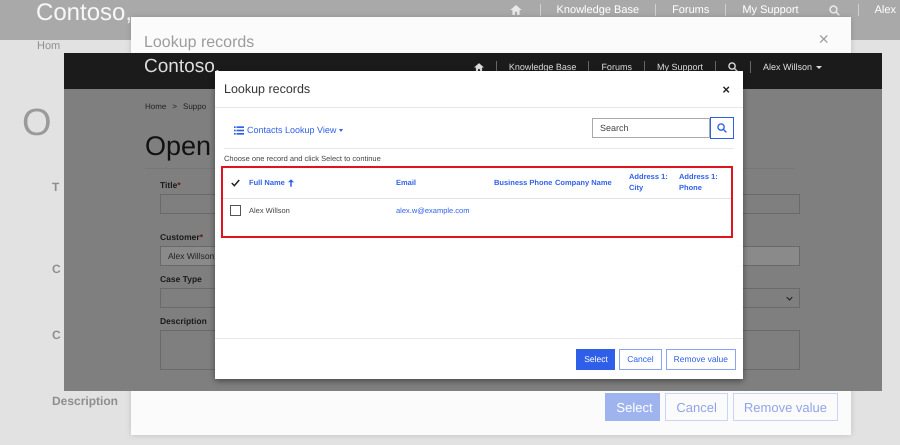 The image size is (900, 445). What do you see at coordinates (792, 67) in the screenshot?
I see `user-menu: Alex Willson` at bounding box center [792, 67].